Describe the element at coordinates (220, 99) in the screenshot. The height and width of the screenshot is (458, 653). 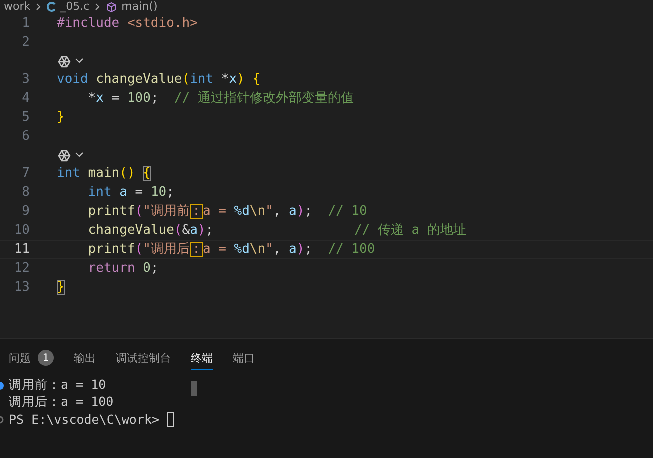
I see `code-line: *x = 100; // 通过指针修改外部变量的值` at that location.